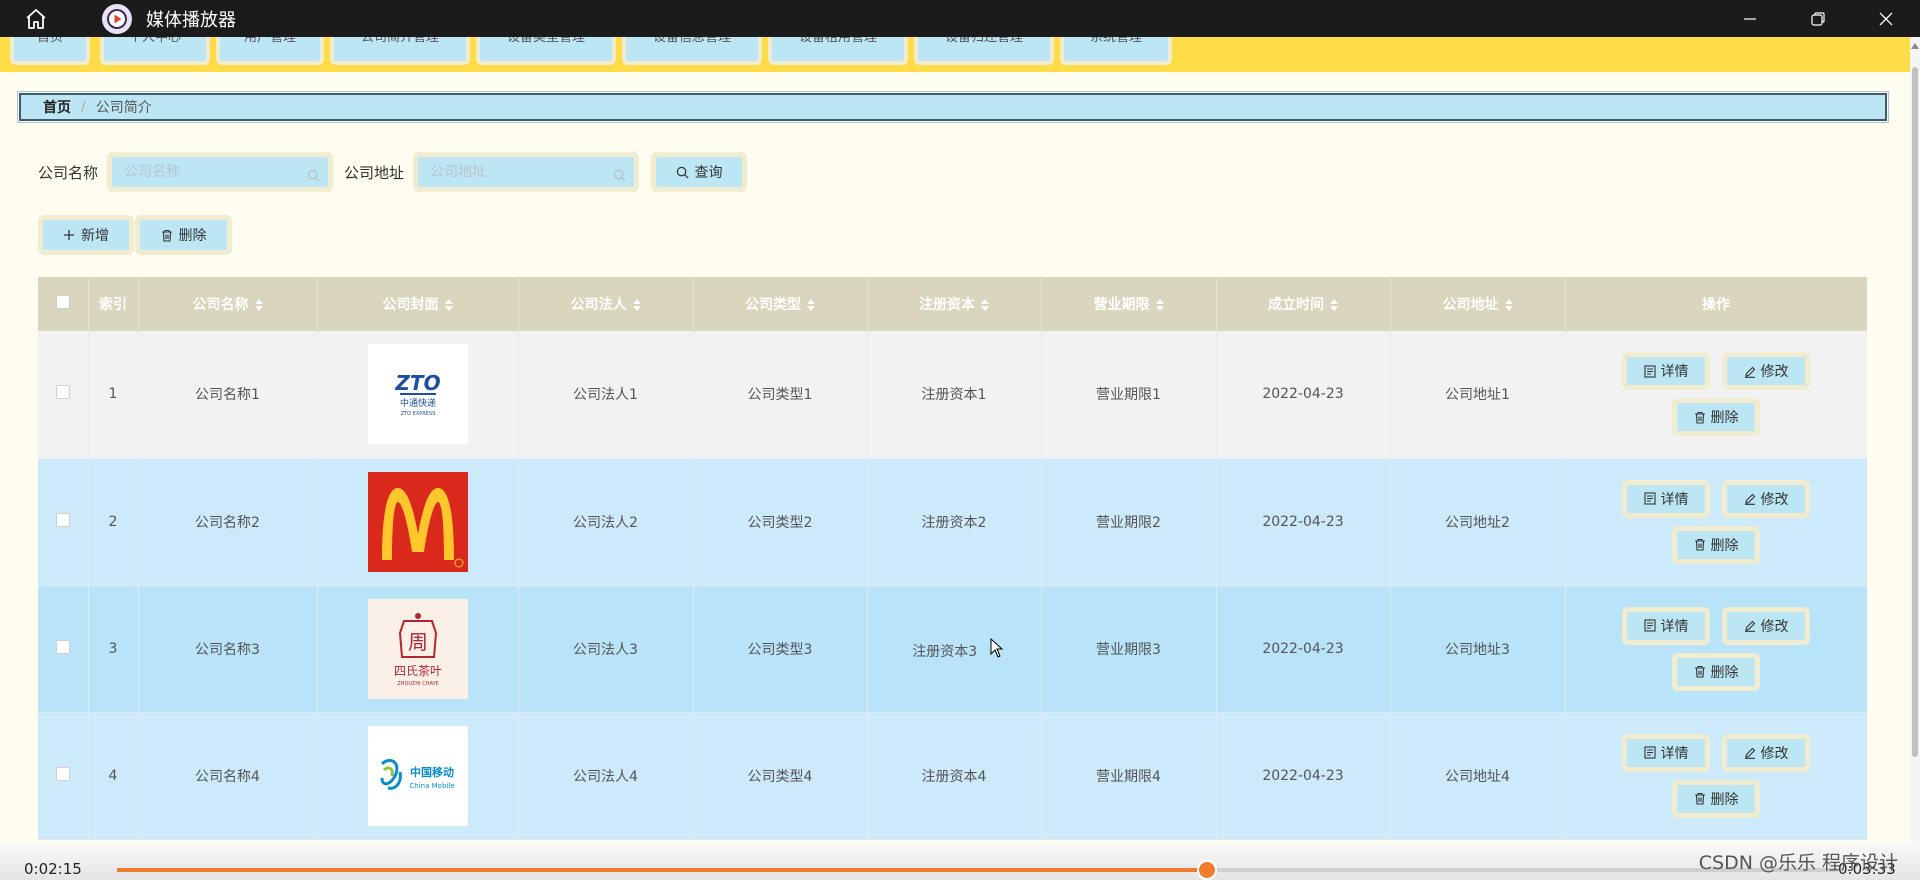 Image resolution: width=1920 pixels, height=880 pixels. I want to click on media-control-bar: 0:02:15 0:03:33 CSDN @乐乐 程序设计, so click(960, 862).